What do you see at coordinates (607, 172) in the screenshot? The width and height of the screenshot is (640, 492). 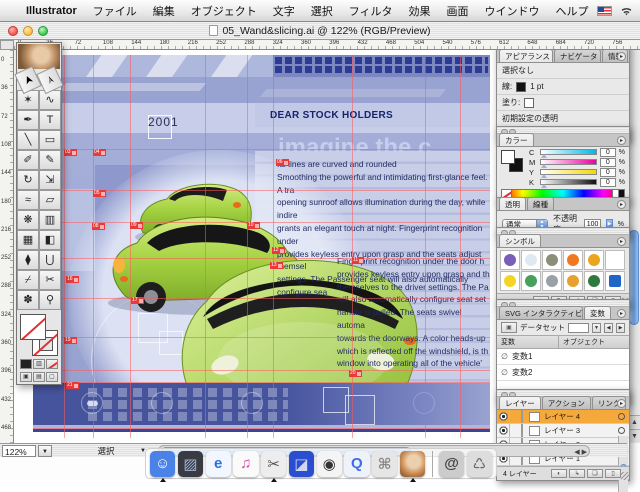 I see `yellow-value-field: 0` at bounding box center [607, 172].